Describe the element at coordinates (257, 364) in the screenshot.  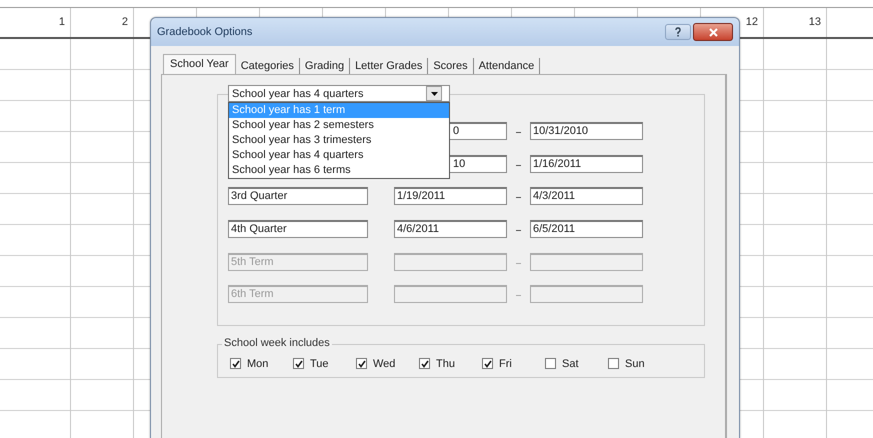
I see `day-label: Mon` at that location.